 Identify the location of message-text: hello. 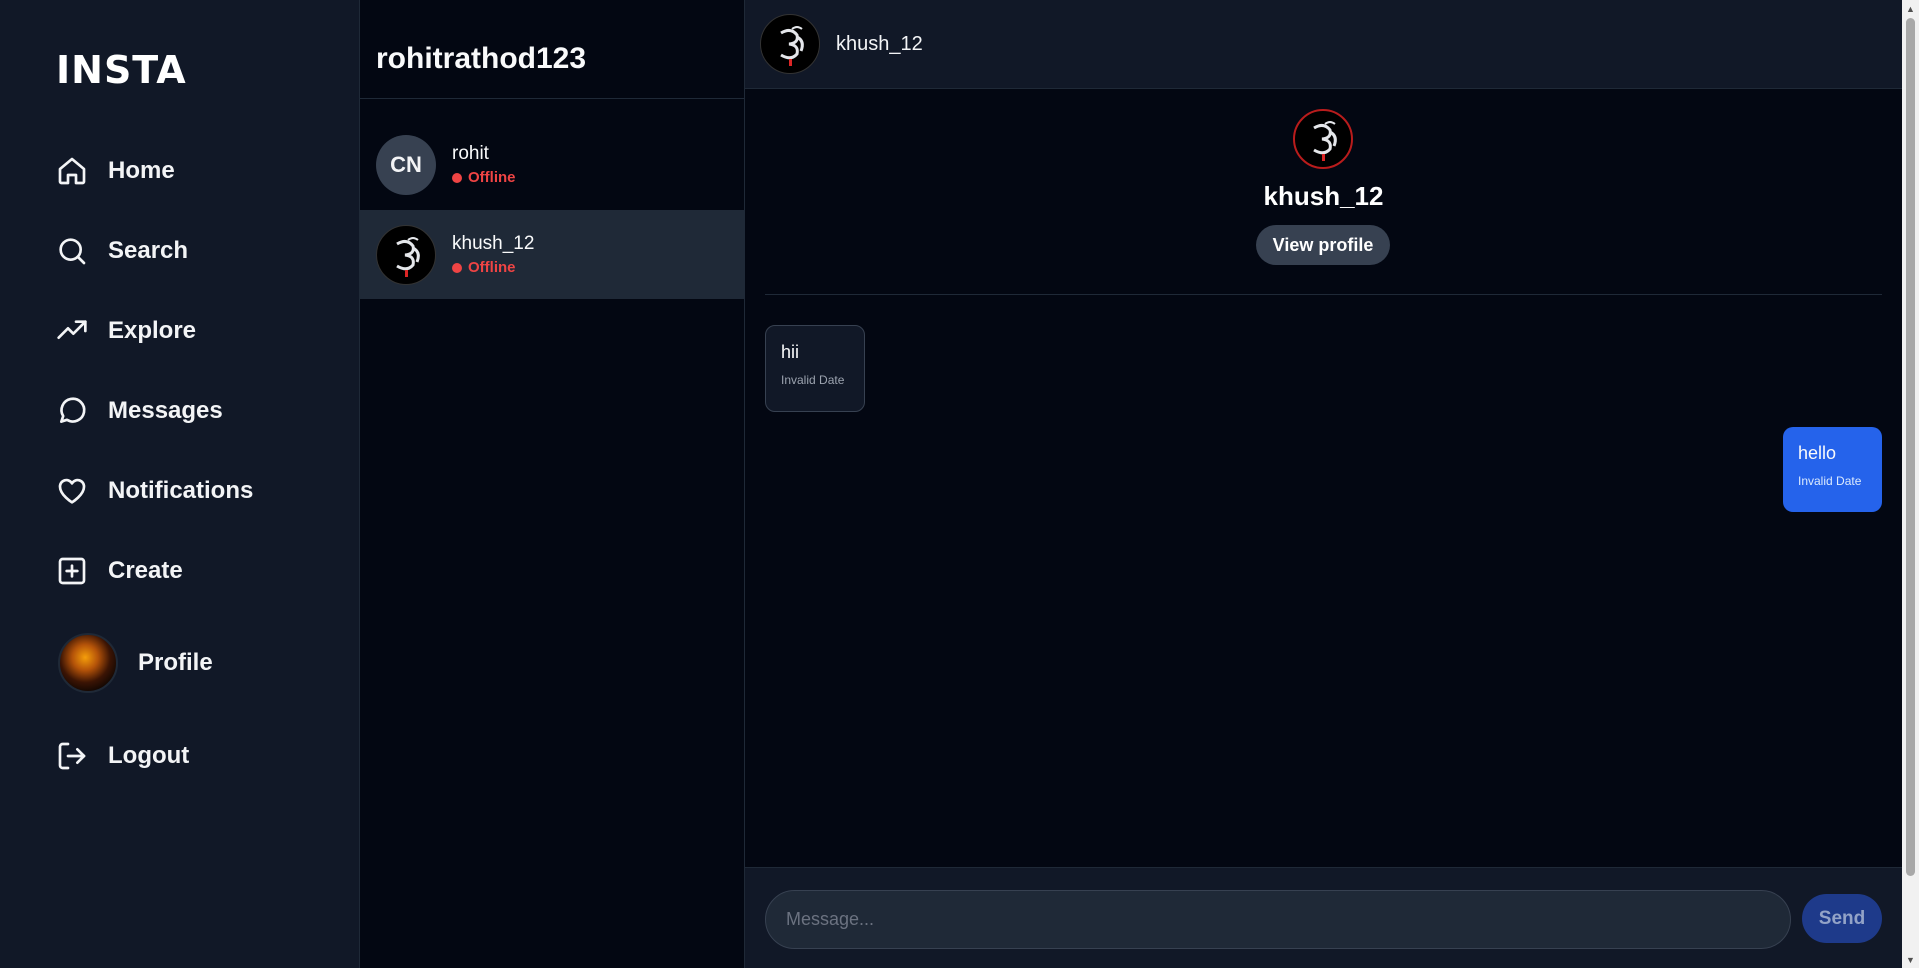
(1817, 453).